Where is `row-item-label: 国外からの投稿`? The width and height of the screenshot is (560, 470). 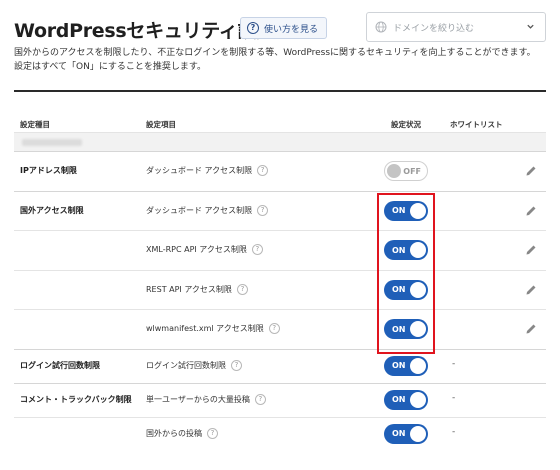 row-item-label: 国外からの投稿 is located at coordinates (174, 433).